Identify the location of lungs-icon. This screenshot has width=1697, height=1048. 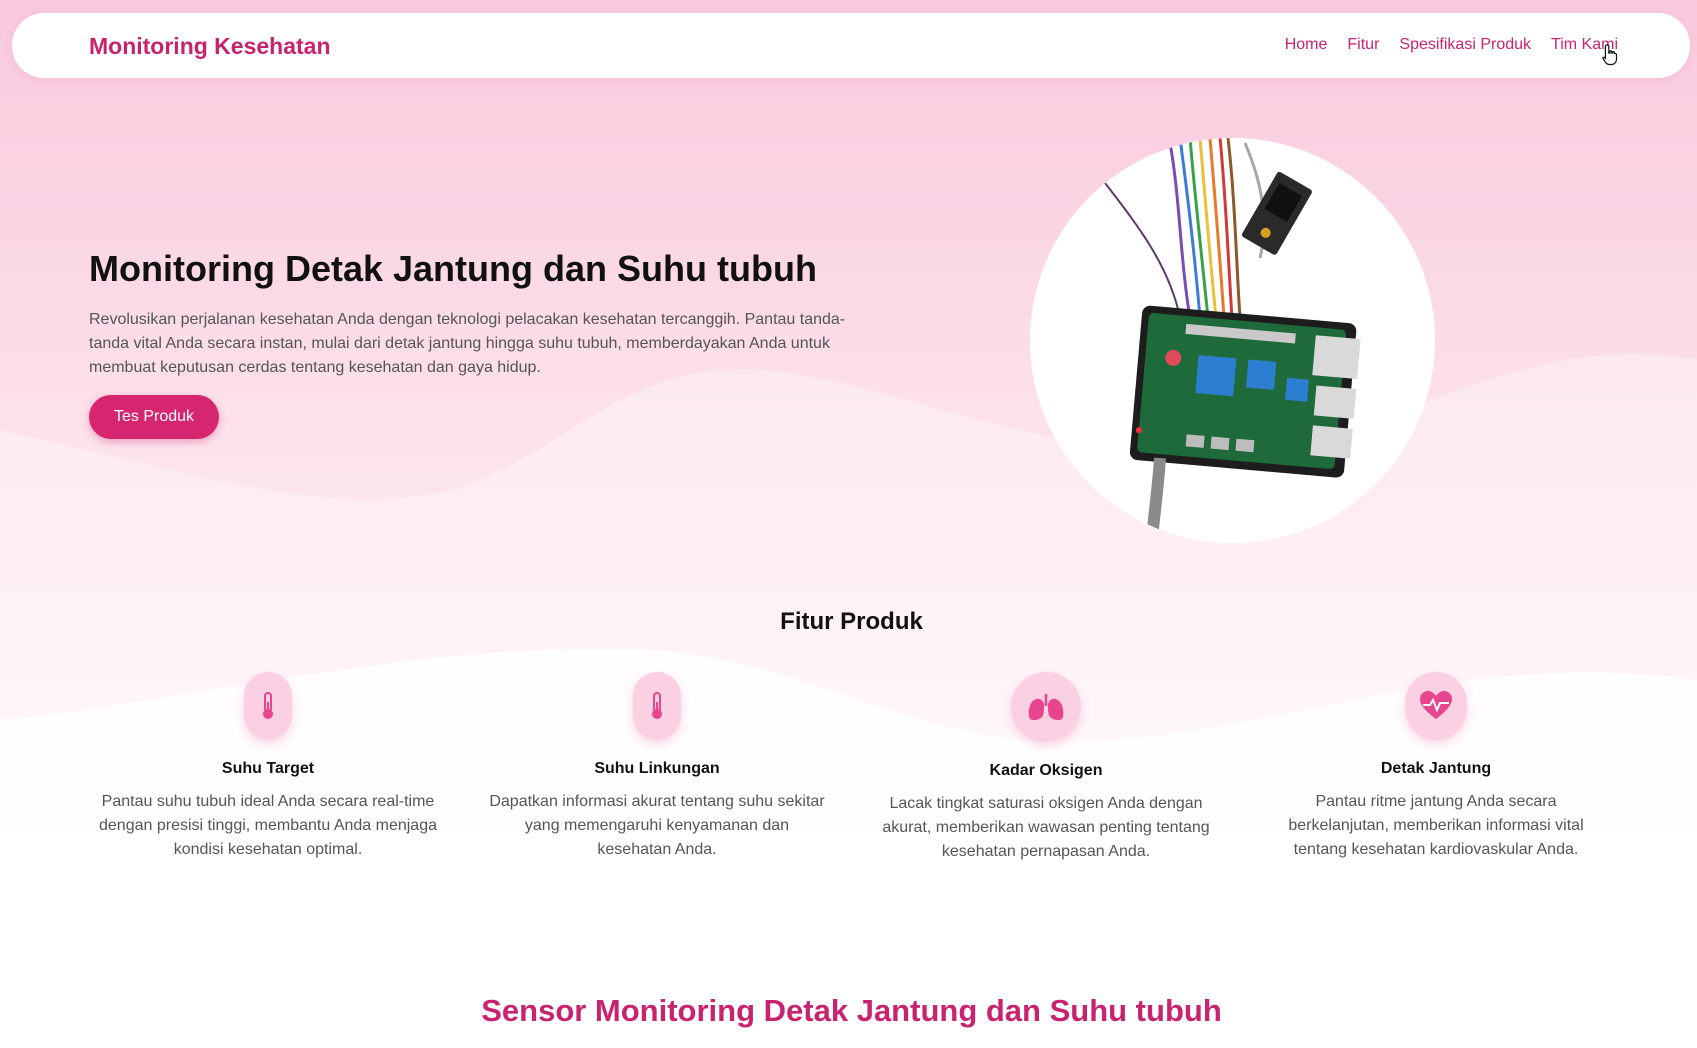
(1046, 707).